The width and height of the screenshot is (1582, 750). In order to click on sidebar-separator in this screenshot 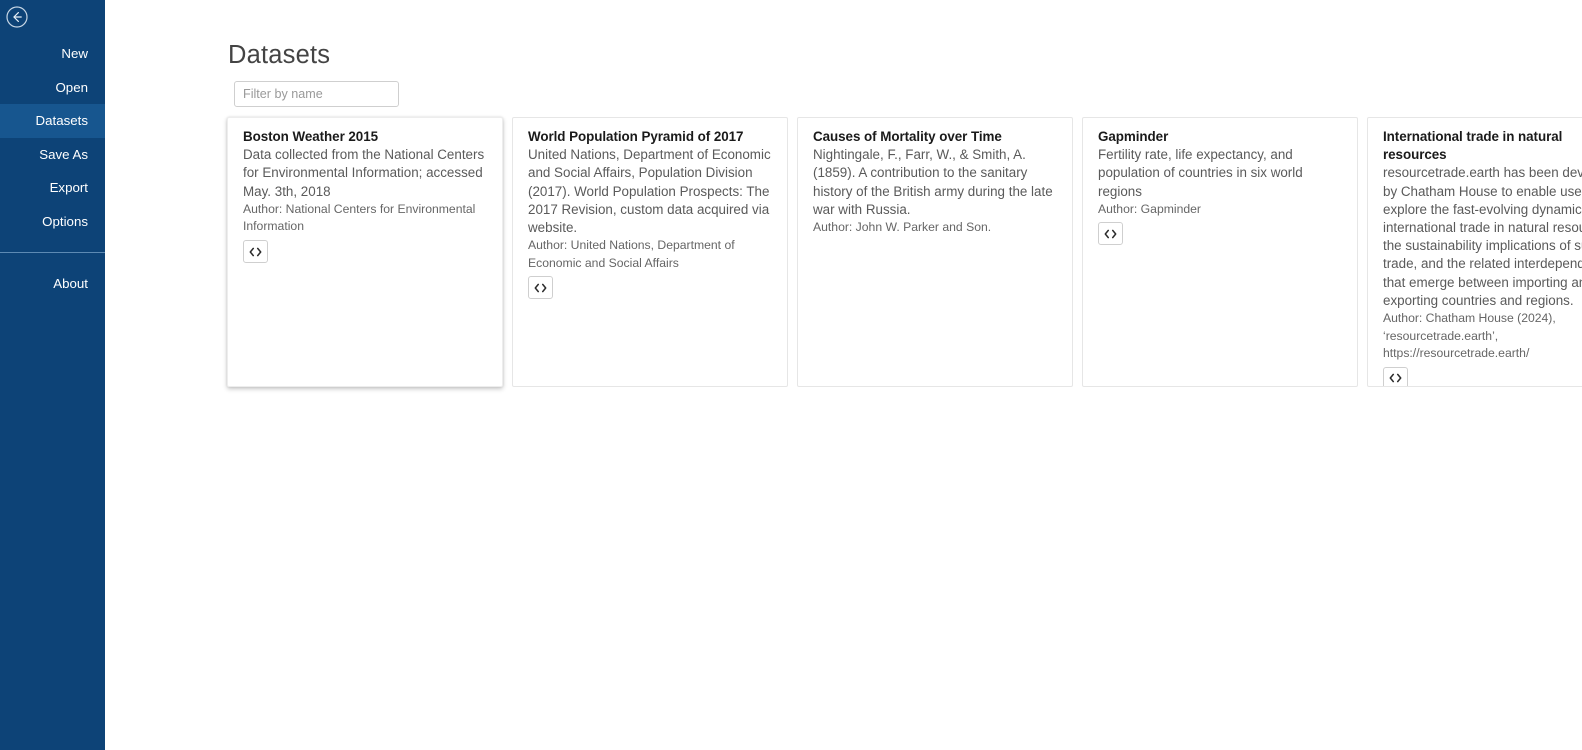, I will do `click(52, 252)`.